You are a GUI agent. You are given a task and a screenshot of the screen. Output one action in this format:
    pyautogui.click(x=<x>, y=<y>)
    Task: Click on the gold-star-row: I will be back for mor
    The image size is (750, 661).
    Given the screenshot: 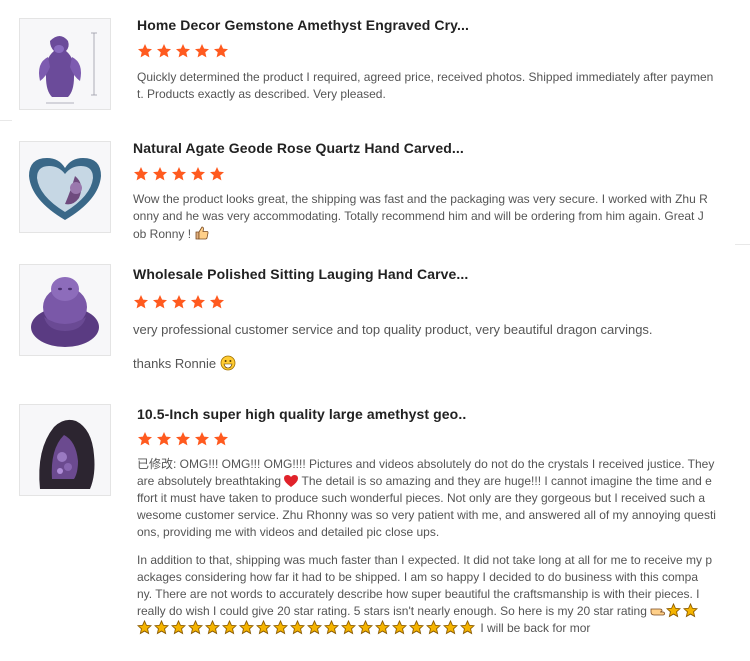 What is the action you would take?
    pyautogui.click(x=437, y=628)
    